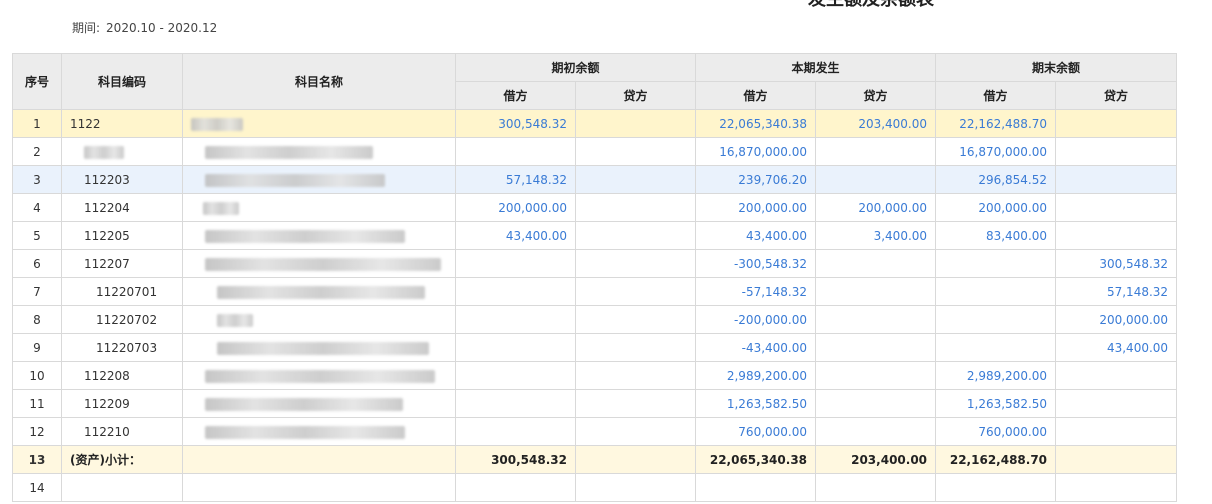 This screenshot has height=504, width=1212. I want to click on col-header-closing-credit: 贷方, so click(1116, 95).